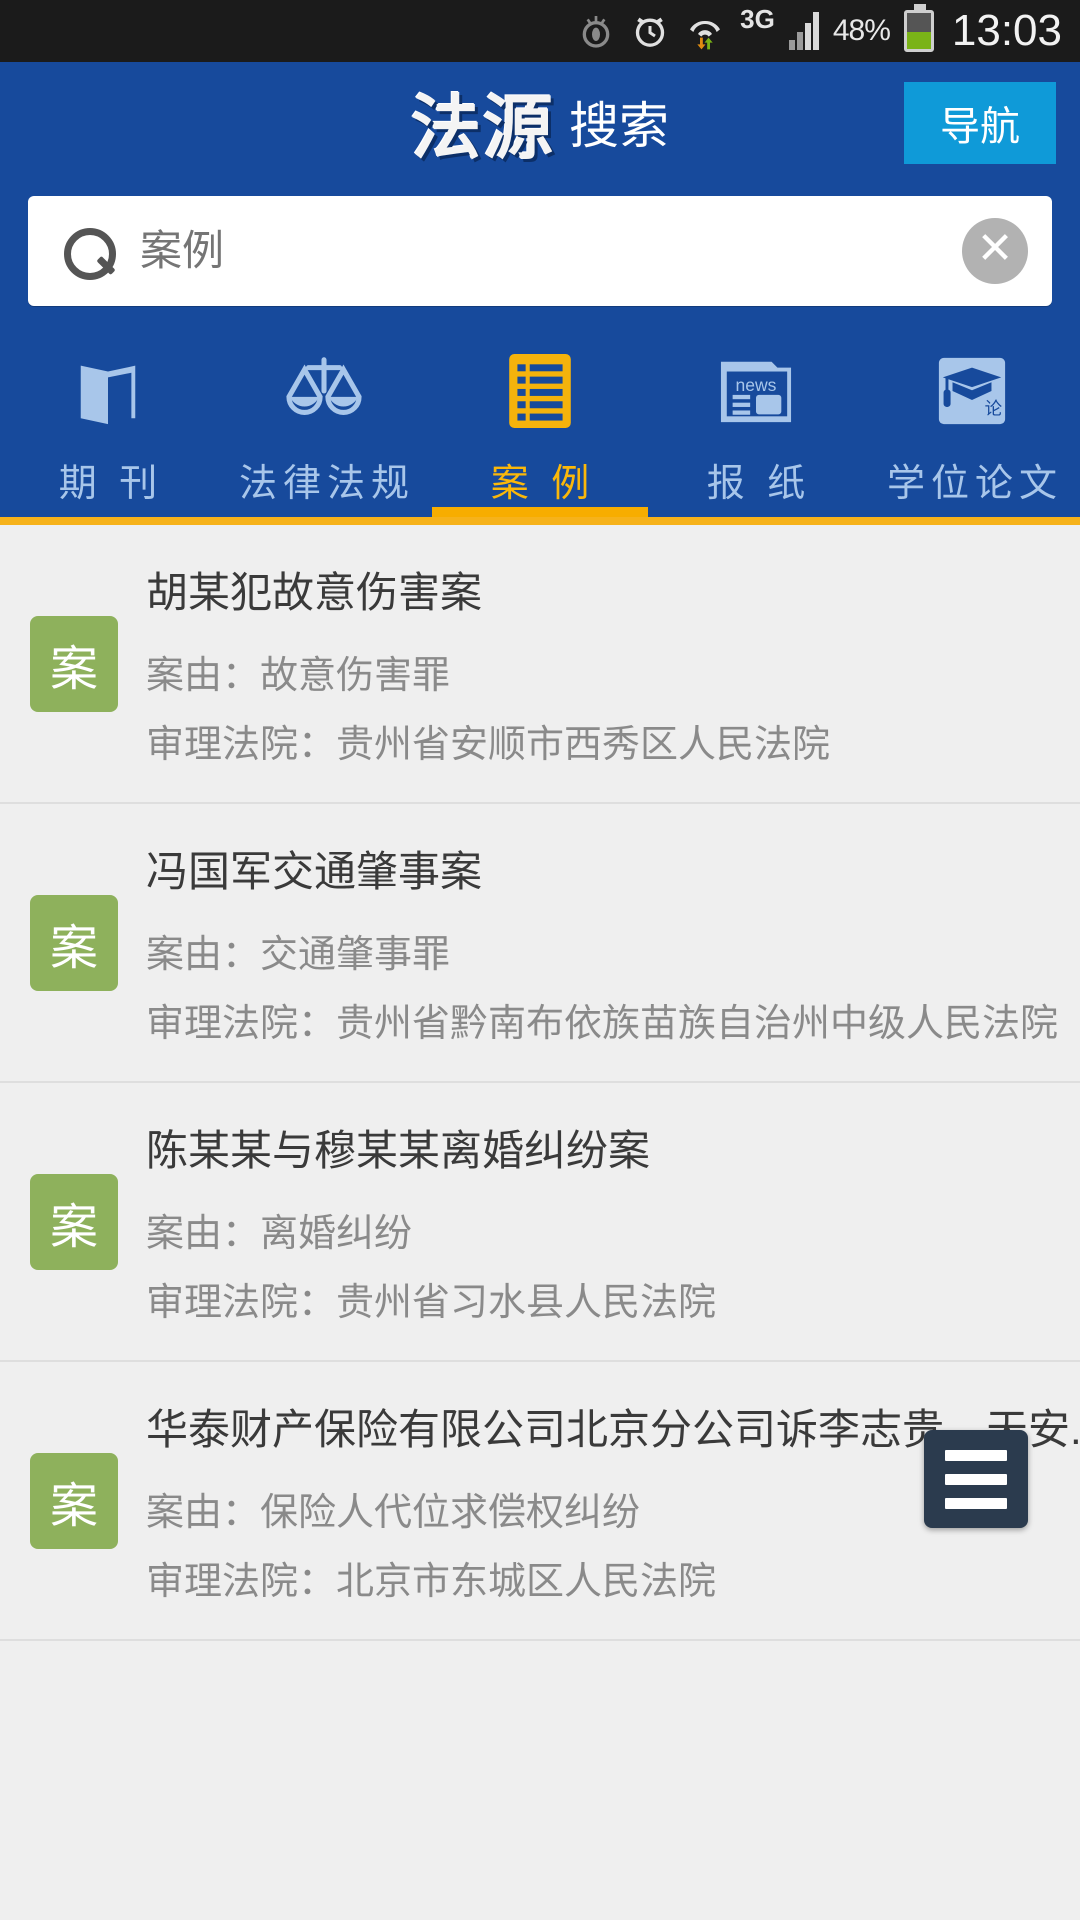 This screenshot has height=1920, width=1080. What do you see at coordinates (861, 30) in the screenshot?
I see `battery-percent-label: 48%` at bounding box center [861, 30].